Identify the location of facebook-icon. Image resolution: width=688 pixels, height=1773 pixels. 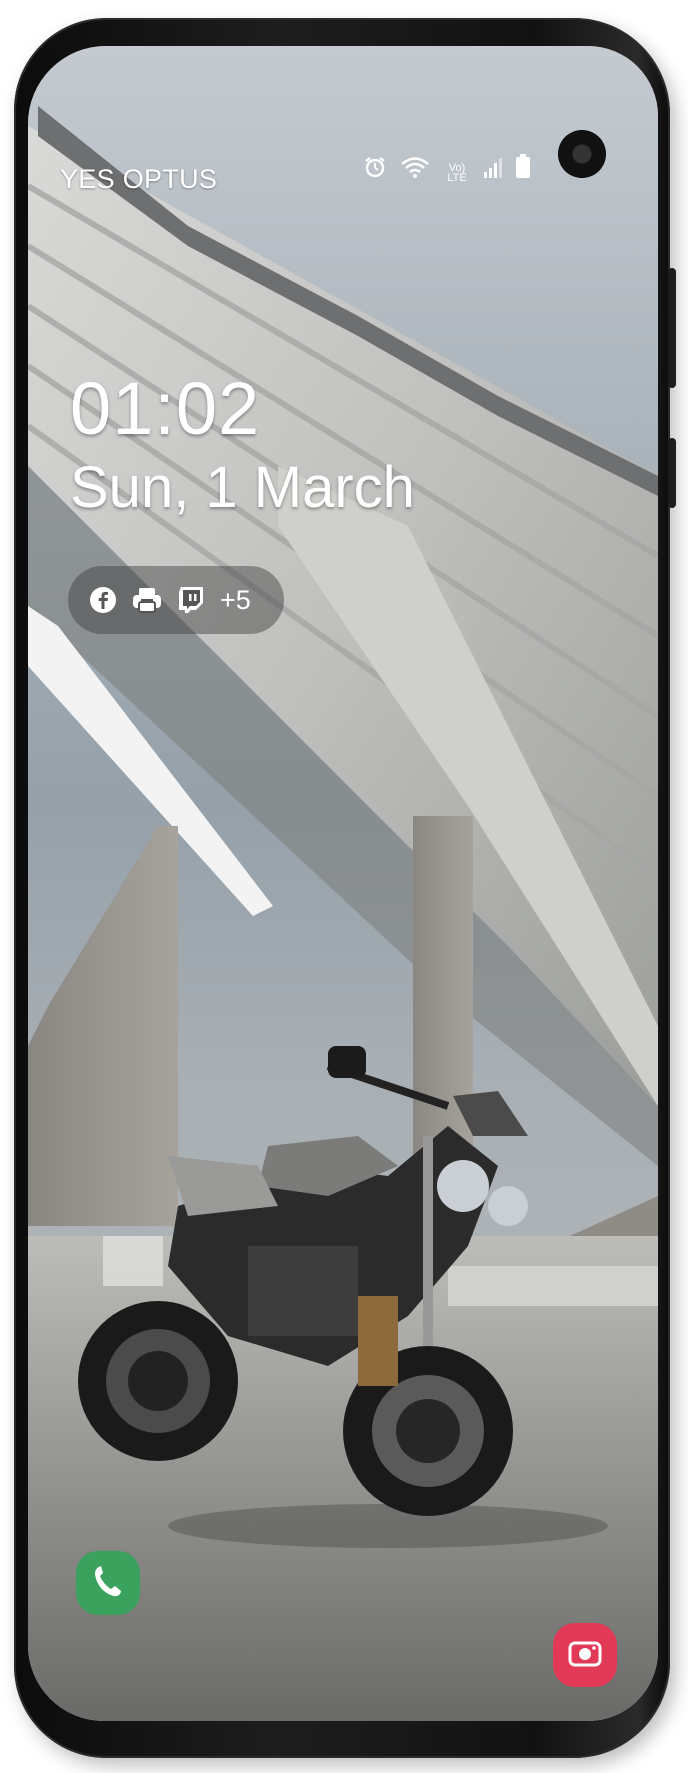
(103, 600).